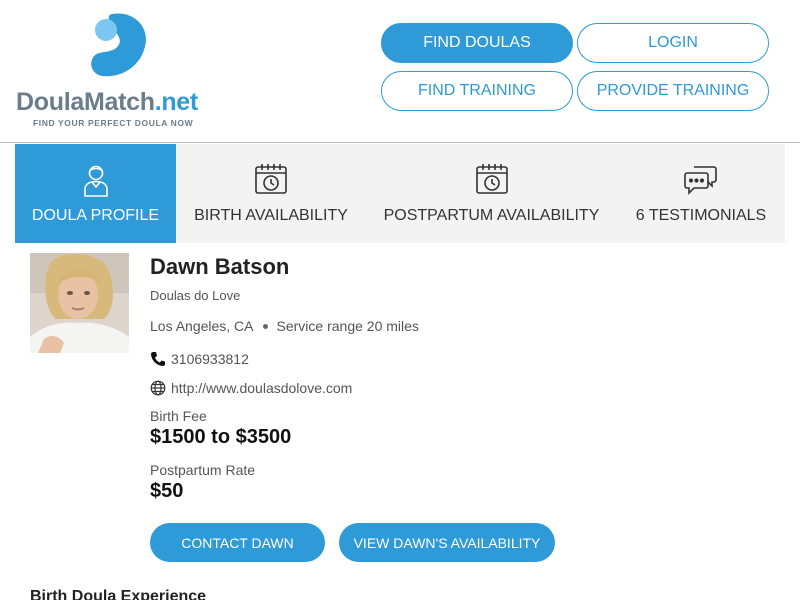  I want to click on login-button: LOGIN, so click(673, 43).